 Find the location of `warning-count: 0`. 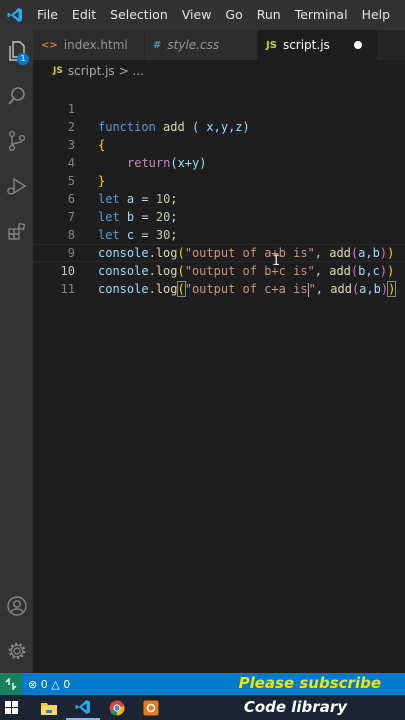

warning-count: 0 is located at coordinates (67, 684).